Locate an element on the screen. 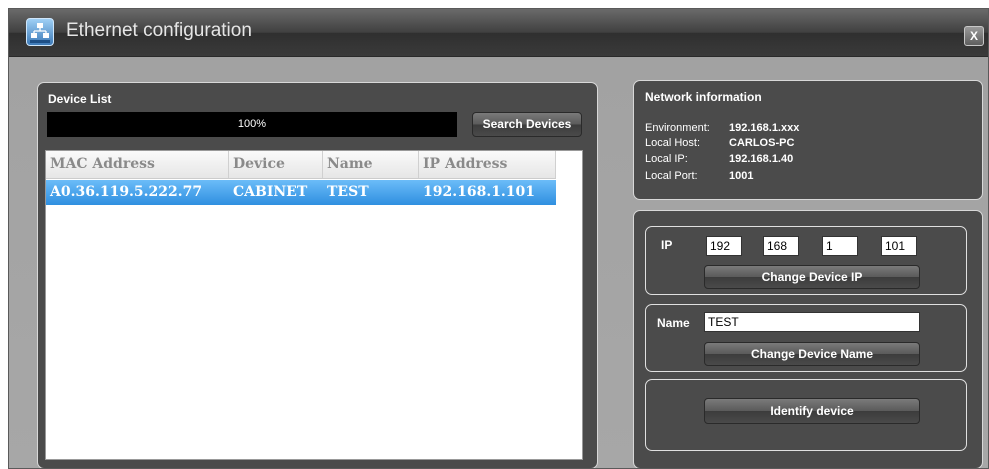  ip-octet-1-input: 192 is located at coordinates (724, 246).